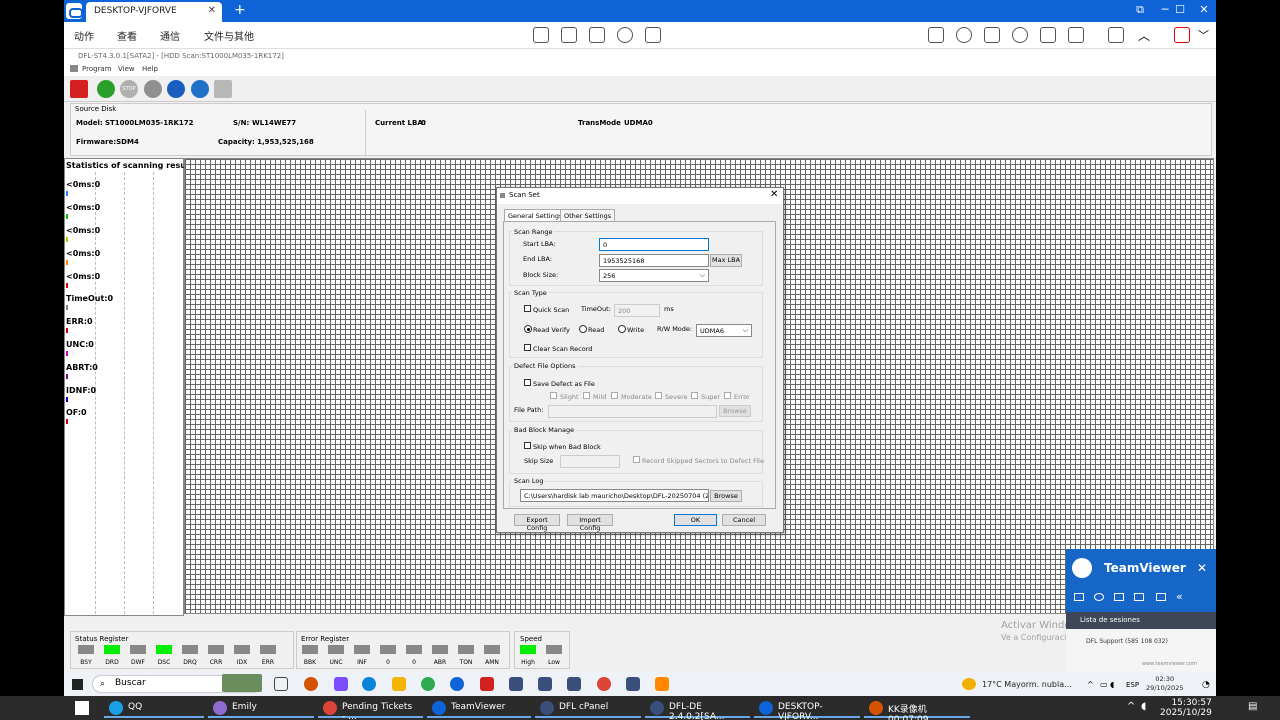  Describe the element at coordinates (1164, 684) in the screenshot. I see `remote-clock: 02:30 29/10/2025` at that location.